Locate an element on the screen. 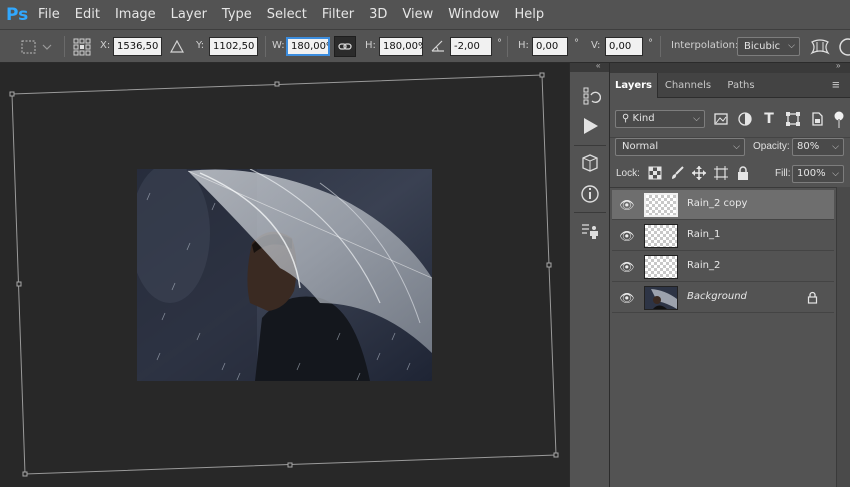 Image resolution: width=850 pixels, height=487 pixels. clone-source-icon is located at coordinates (590, 232).